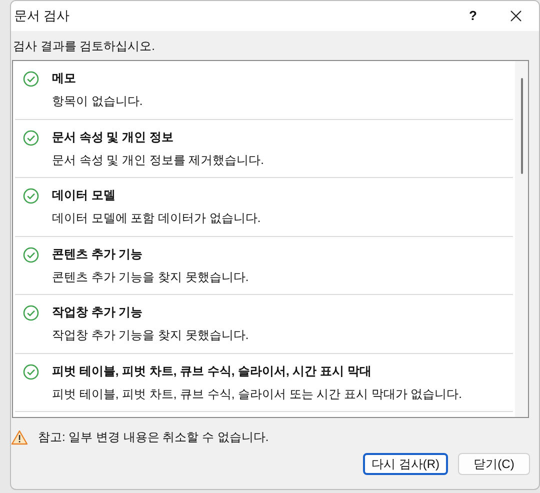 The image size is (540, 493). What do you see at coordinates (153, 437) in the screenshot?
I see `note-text: 참고: 일부 변경 내용은 취소할 수 없습니다.` at bounding box center [153, 437].